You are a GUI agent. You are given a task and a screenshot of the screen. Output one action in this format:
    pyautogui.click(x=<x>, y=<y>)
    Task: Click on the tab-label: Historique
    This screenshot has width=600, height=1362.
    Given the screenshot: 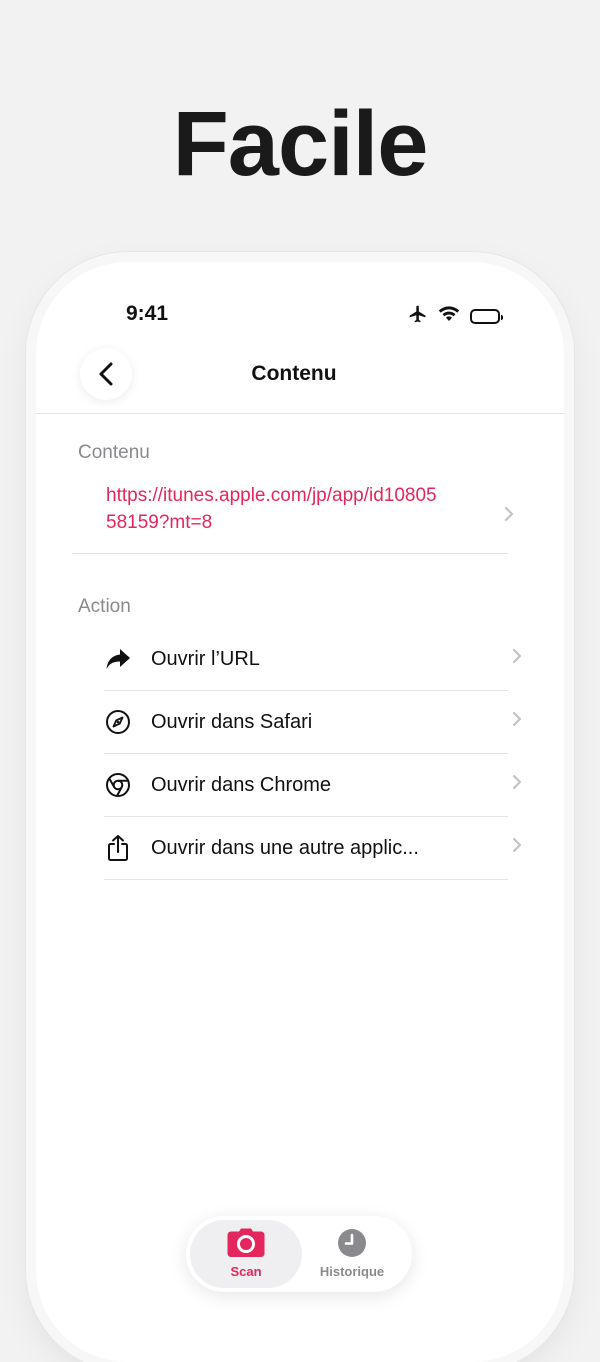 What is the action you would take?
    pyautogui.click(x=352, y=1271)
    